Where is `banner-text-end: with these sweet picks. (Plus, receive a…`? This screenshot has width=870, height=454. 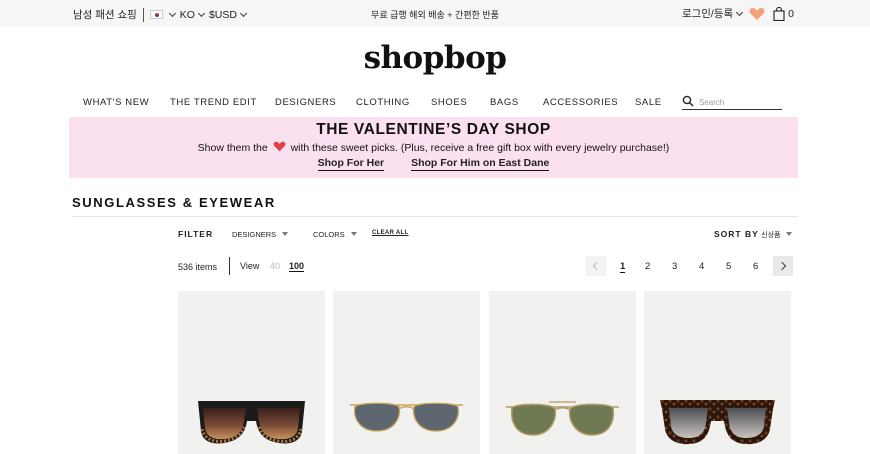 banner-text-end: with these sweet picks. (Plus, receive a… is located at coordinates (480, 148).